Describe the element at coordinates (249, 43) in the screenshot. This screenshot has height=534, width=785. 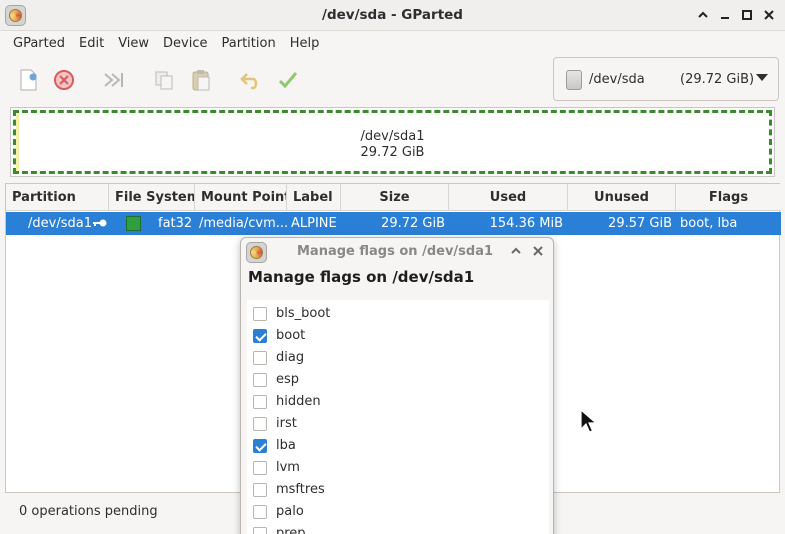
I see `menu-partition: Partition` at that location.